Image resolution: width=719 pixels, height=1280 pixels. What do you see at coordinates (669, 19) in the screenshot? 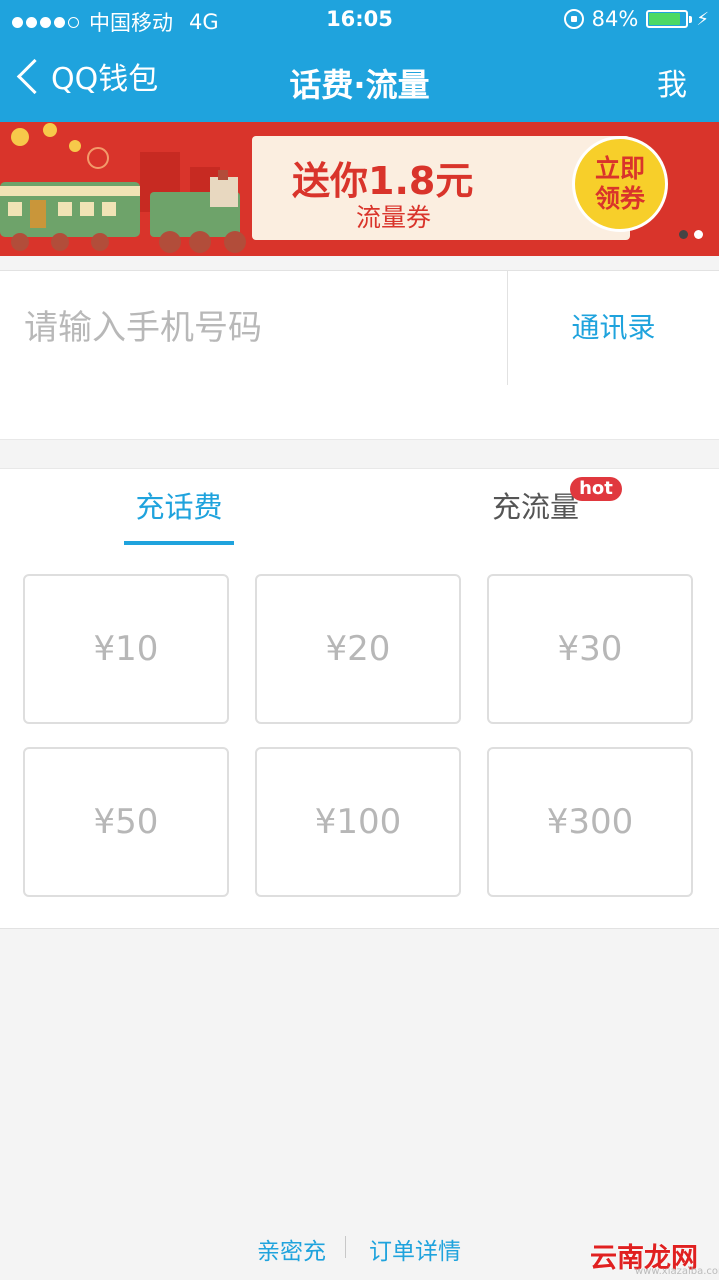
I see `battery-icon` at bounding box center [669, 19].